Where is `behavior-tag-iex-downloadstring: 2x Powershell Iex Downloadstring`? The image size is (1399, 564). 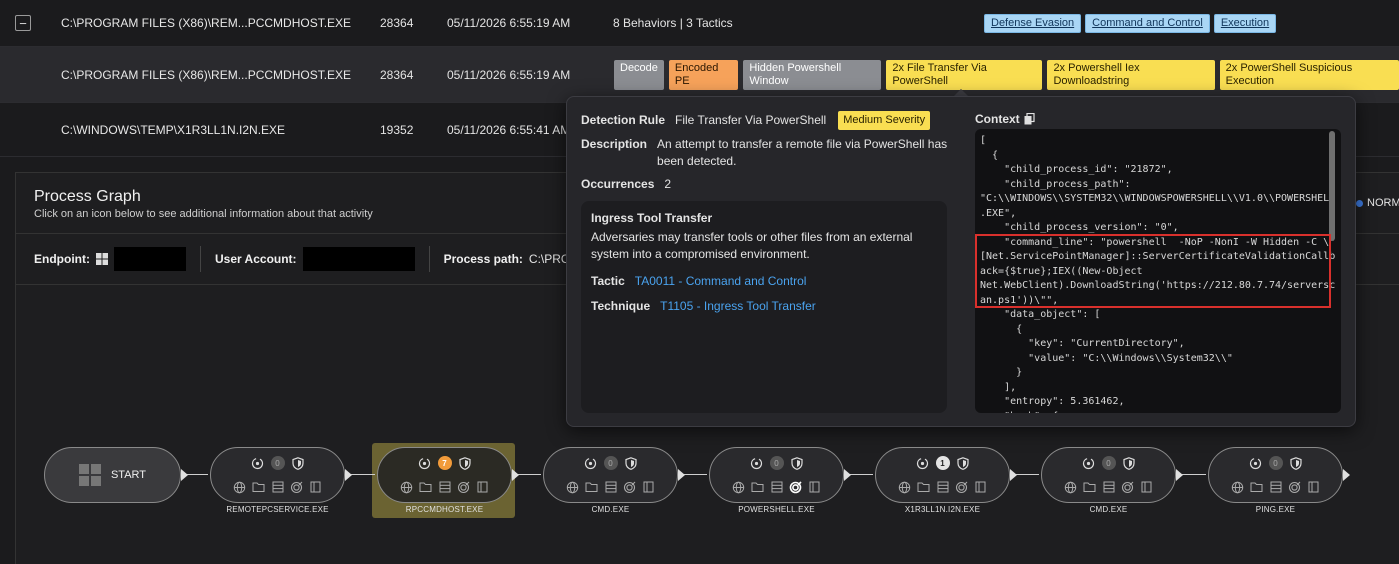
behavior-tag-iex-downloadstring: 2x Powershell Iex Downloadstring is located at coordinates (1131, 74).